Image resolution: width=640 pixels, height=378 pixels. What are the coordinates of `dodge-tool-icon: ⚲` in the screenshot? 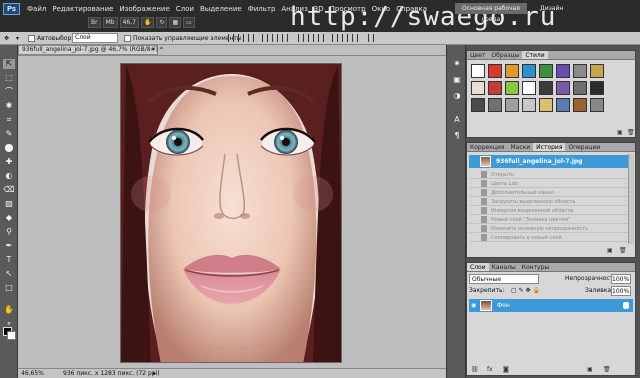 It's located at (9, 232).